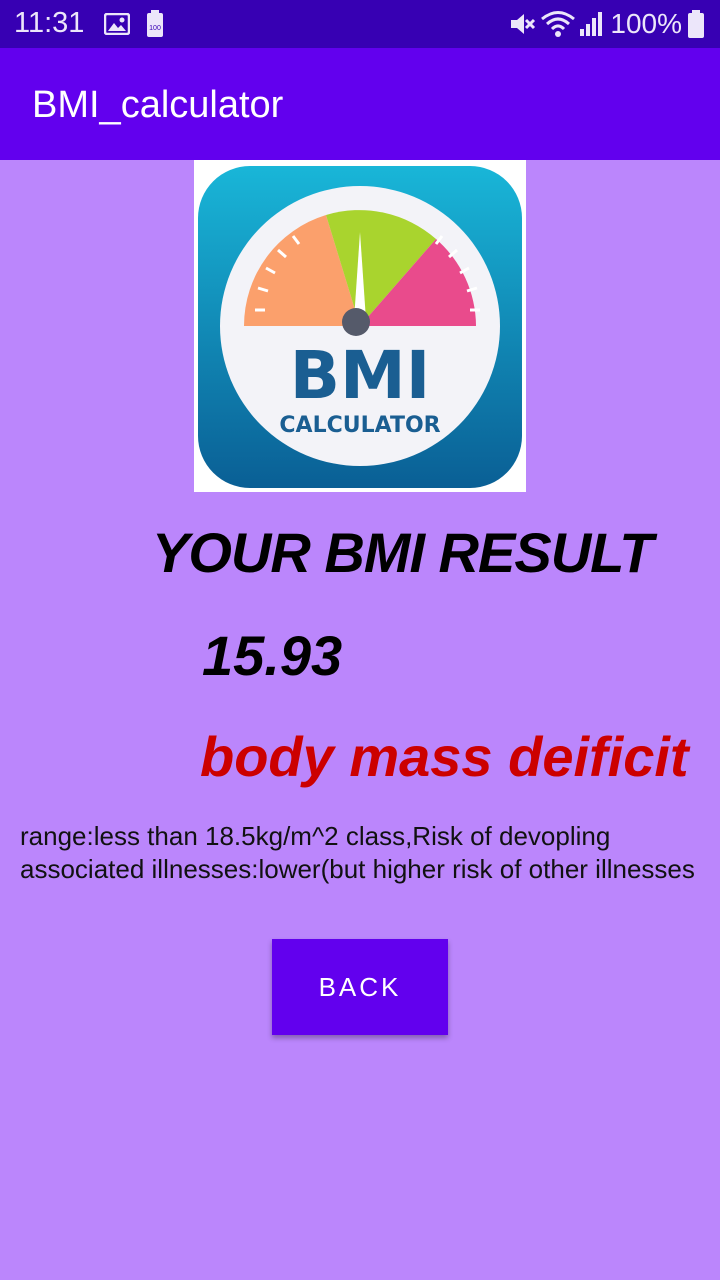  What do you see at coordinates (646, 23) in the screenshot?
I see `battery-percent: 100%` at bounding box center [646, 23].